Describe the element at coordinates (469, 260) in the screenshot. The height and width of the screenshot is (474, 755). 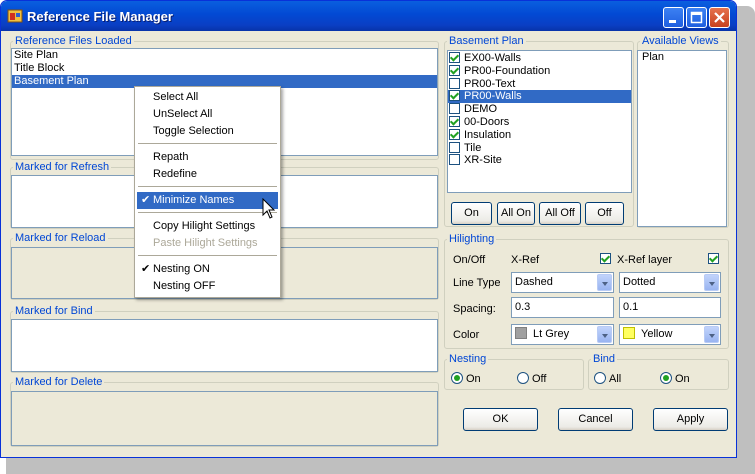
I see `onoff-label: On/Off` at that location.